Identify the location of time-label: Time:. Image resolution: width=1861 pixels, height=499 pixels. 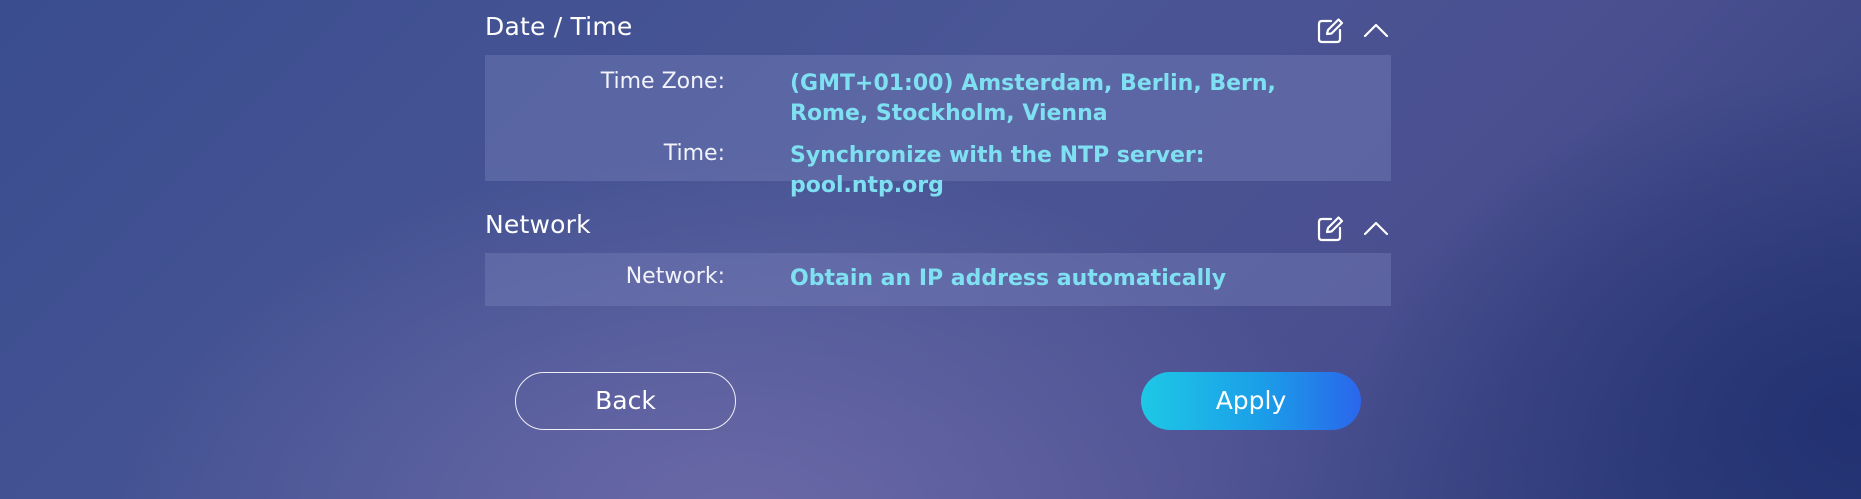
(694, 153).